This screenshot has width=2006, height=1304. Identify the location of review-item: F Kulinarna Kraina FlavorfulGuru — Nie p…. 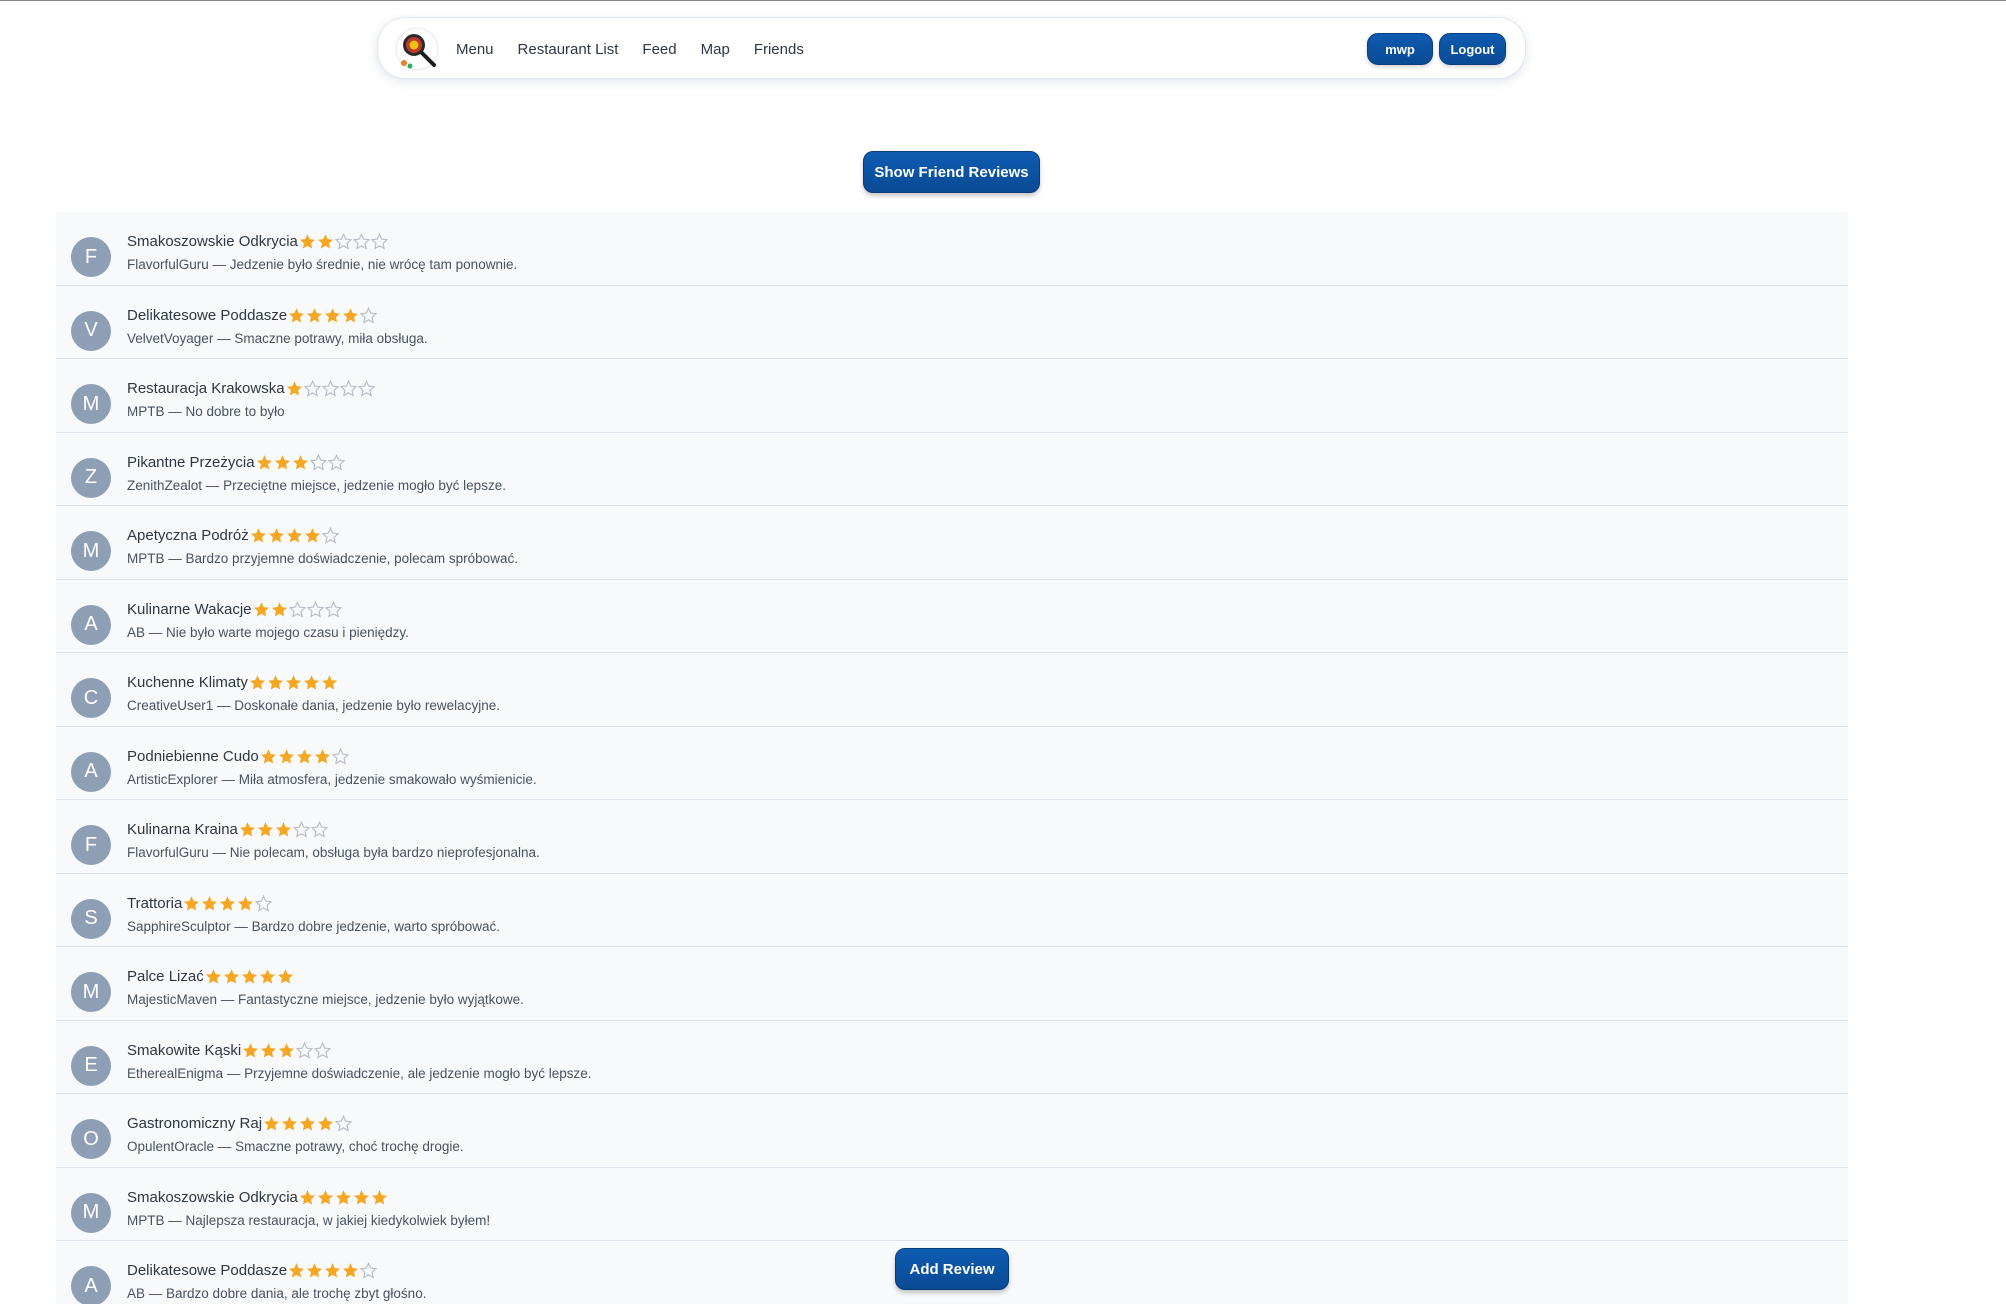
(952, 837).